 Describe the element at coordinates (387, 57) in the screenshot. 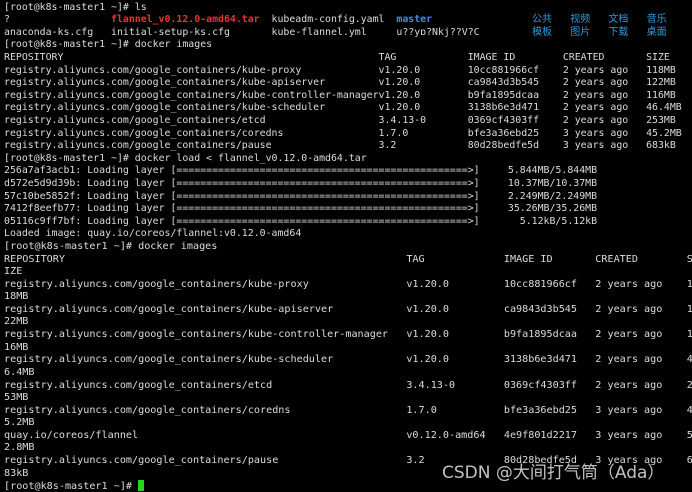

I see `column-header: TAG` at that location.